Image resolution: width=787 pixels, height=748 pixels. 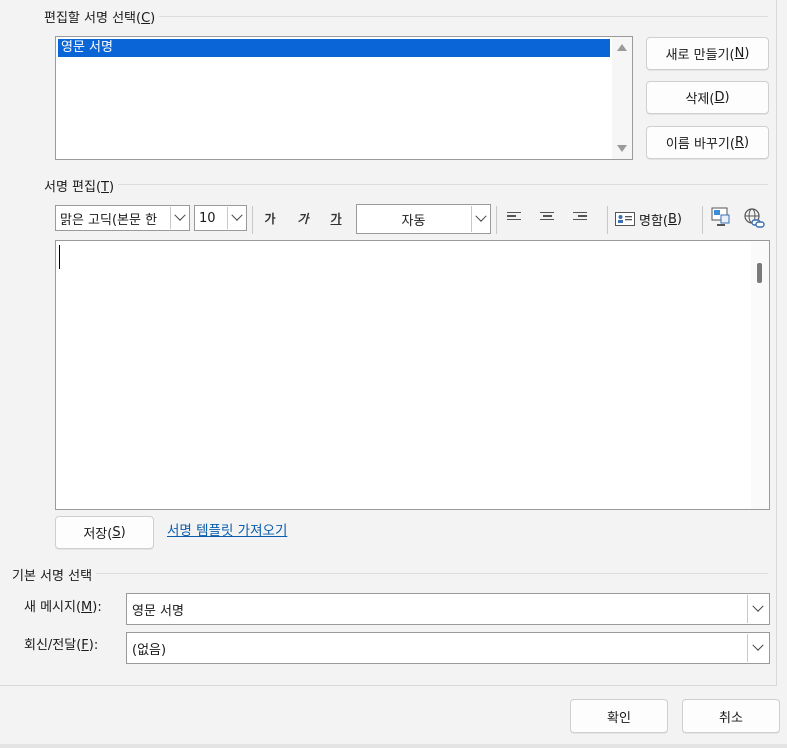 I want to click on panel-border-right, so click(x=776, y=343).